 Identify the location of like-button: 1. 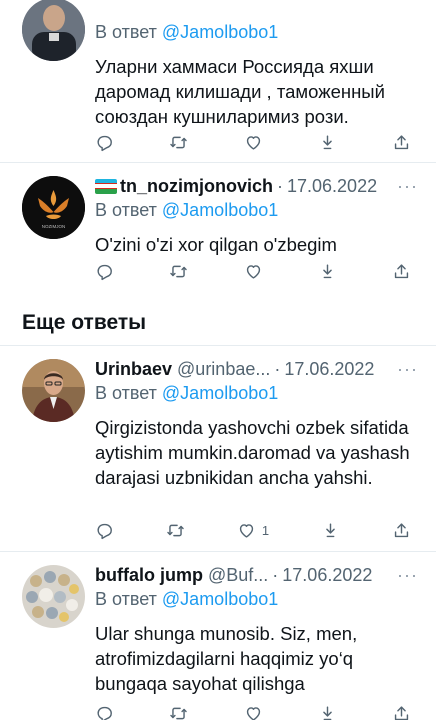
(253, 530).